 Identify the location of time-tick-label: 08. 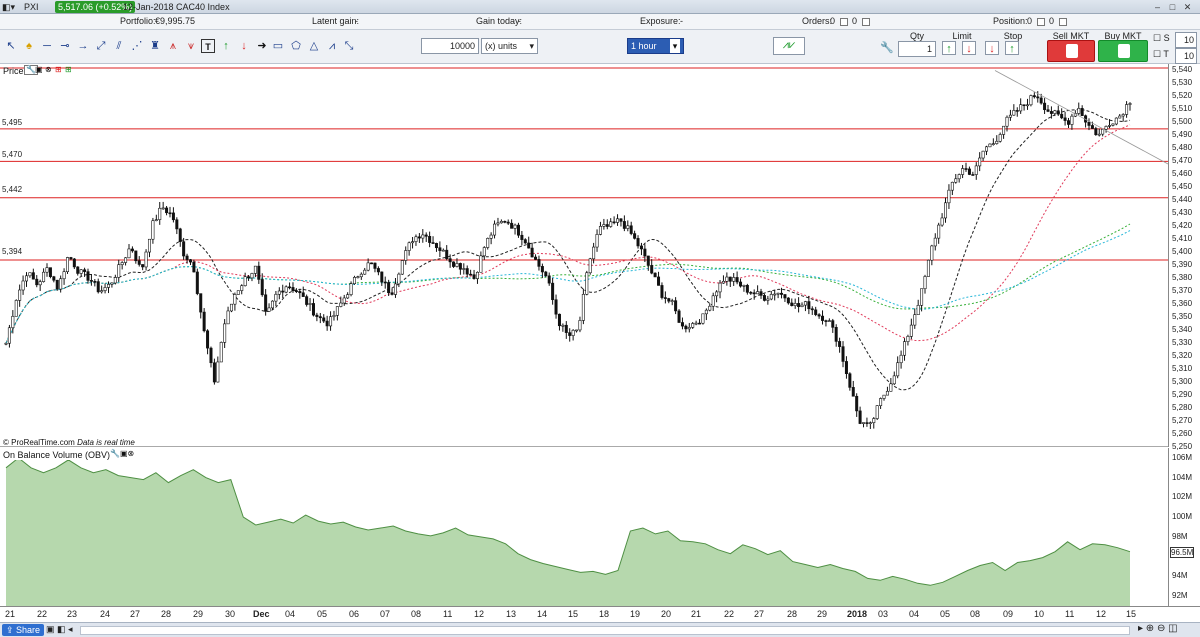
(975, 614).